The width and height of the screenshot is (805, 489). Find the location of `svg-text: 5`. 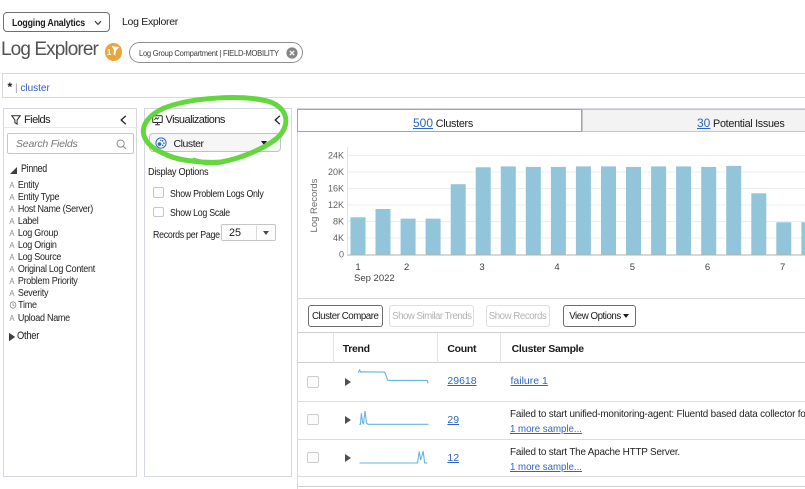

svg-text: 5 is located at coordinates (632, 267).